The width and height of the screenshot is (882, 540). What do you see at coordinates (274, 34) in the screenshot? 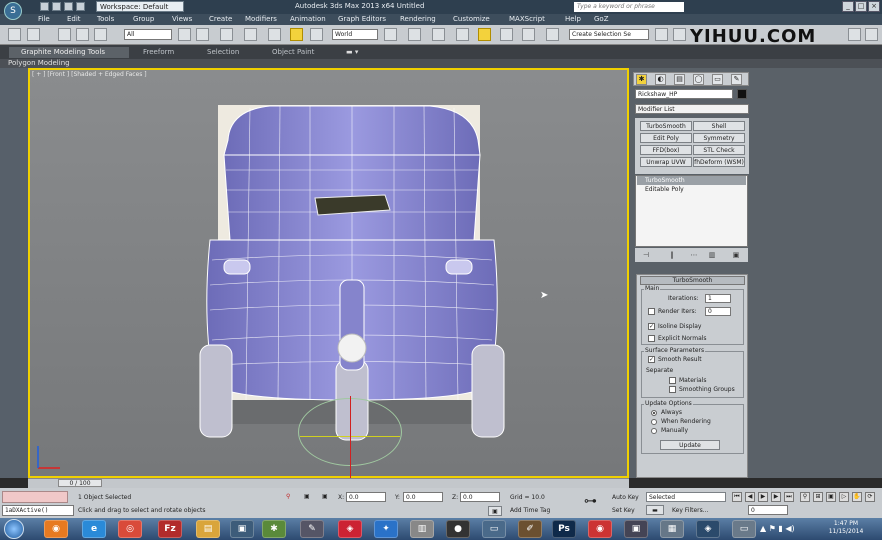
I see `move-icon` at bounding box center [274, 34].